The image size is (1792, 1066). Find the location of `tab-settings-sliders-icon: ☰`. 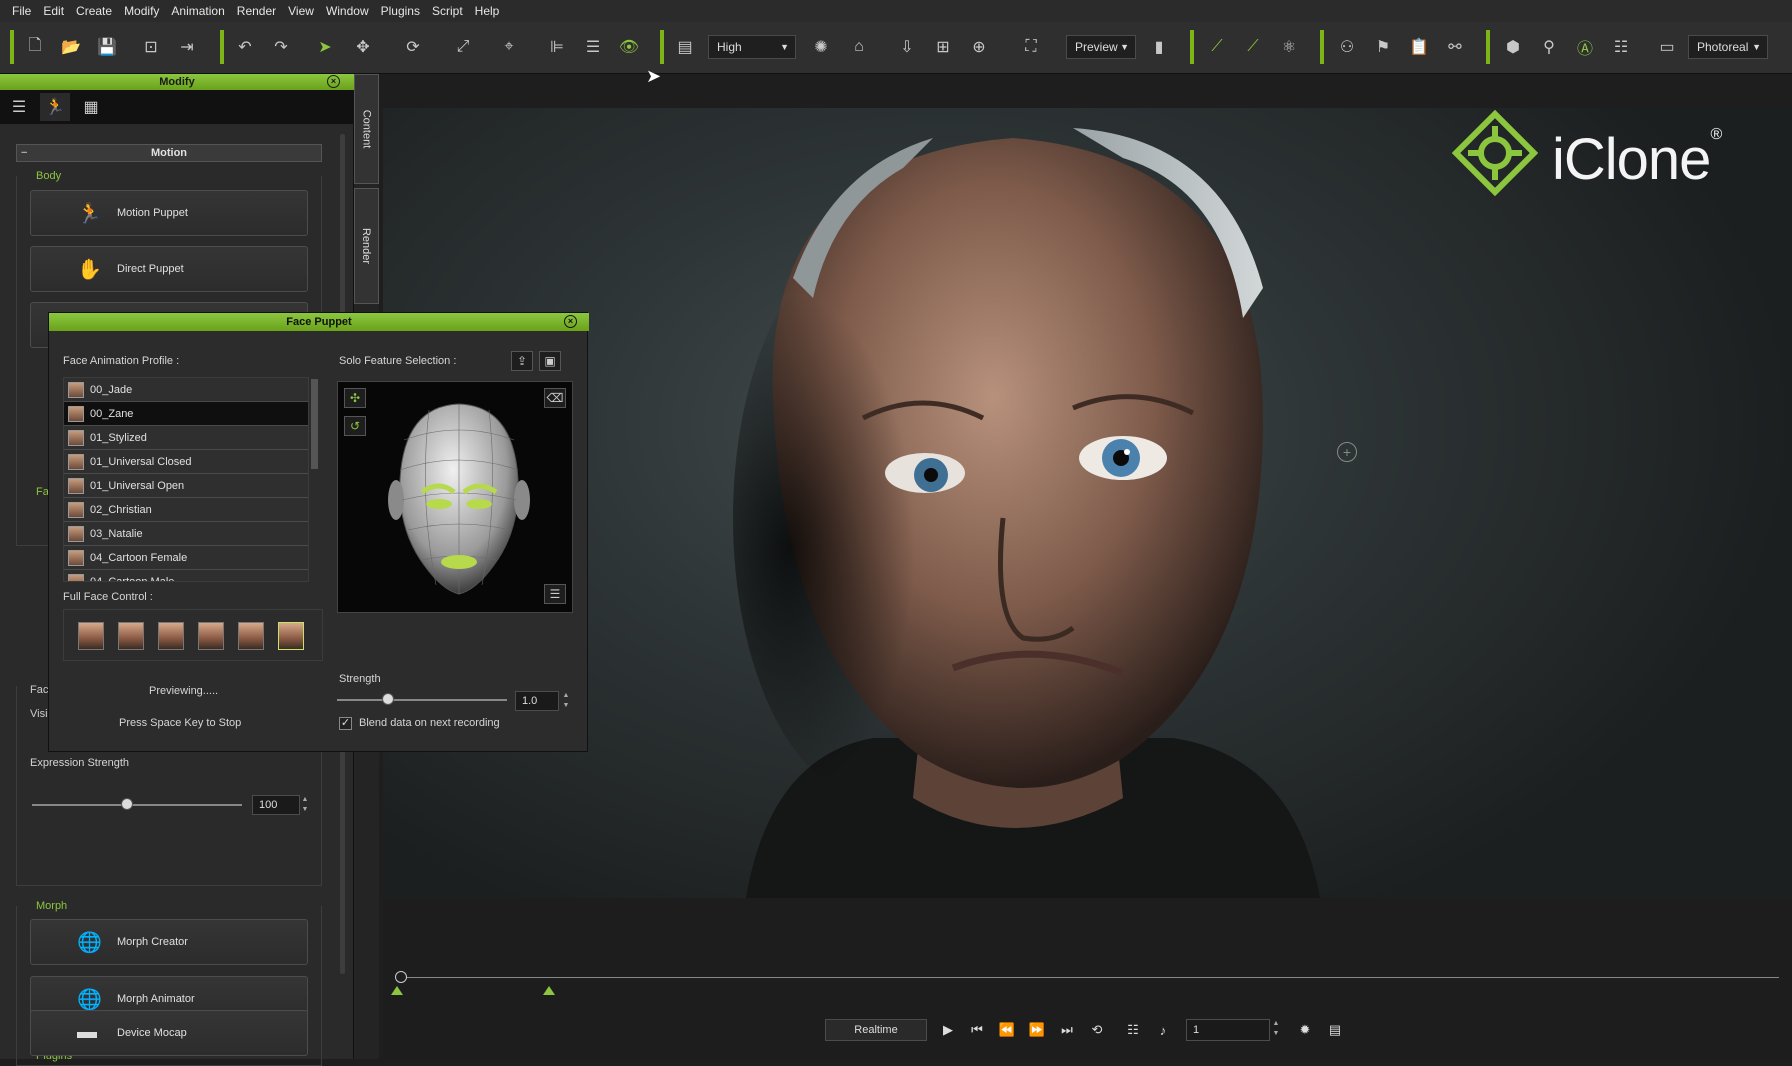

tab-settings-sliders-icon: ☰ is located at coordinates (19, 107).